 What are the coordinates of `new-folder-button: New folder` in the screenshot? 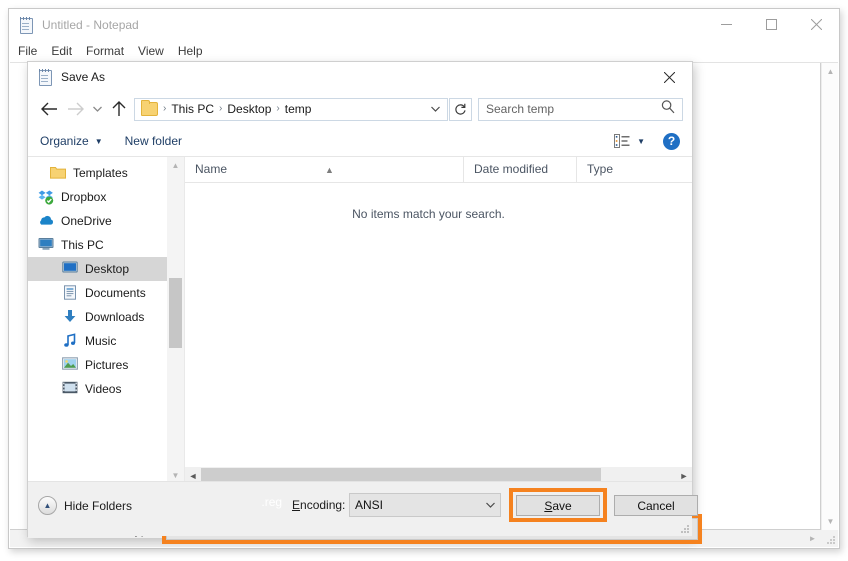 It's located at (153, 141).